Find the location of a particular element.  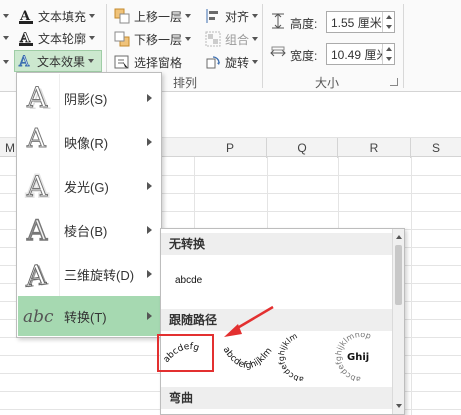

annotation-arrow-icon is located at coordinates (249, 321).